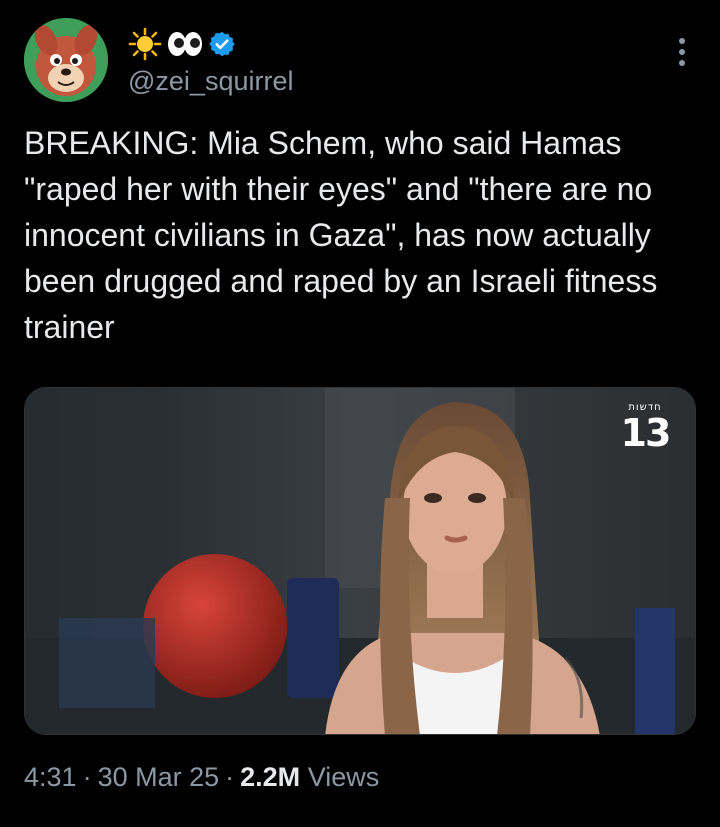  What do you see at coordinates (343, 777) in the screenshot?
I see `views-label: Views` at bounding box center [343, 777].